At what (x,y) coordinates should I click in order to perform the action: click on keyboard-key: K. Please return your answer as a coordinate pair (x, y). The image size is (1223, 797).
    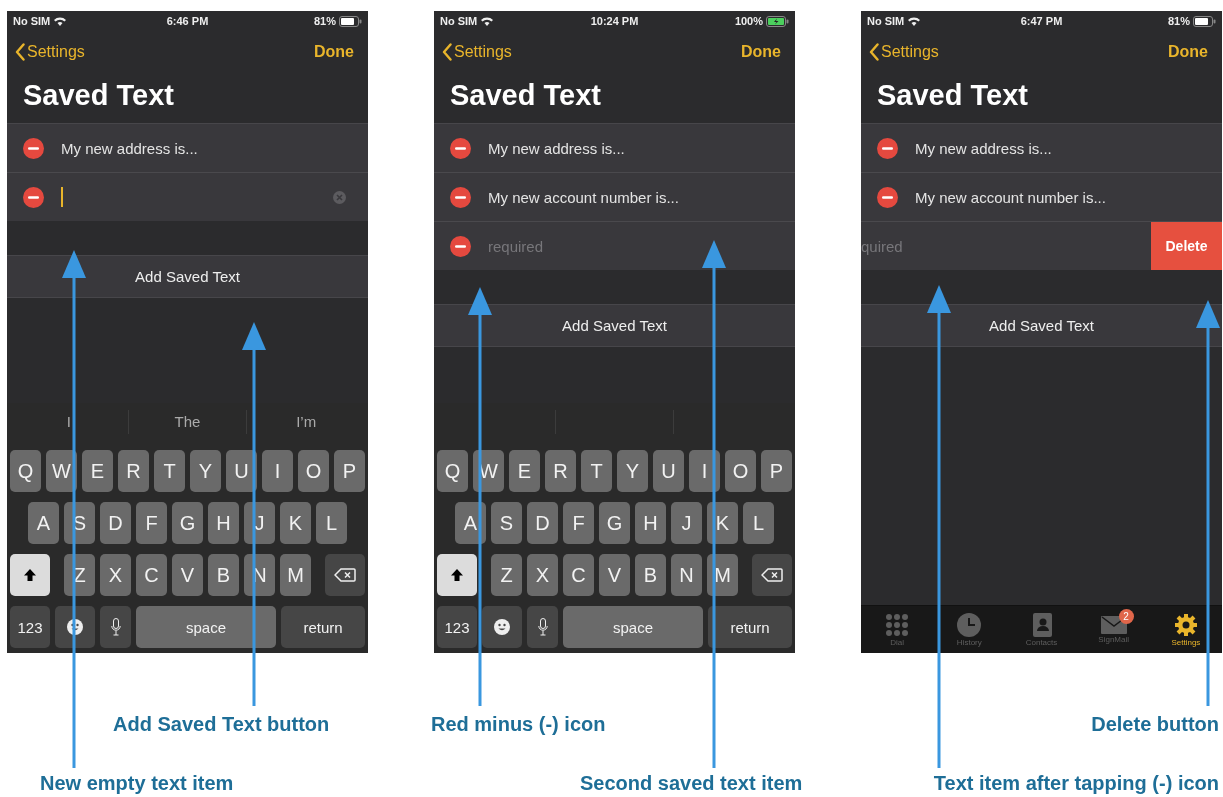
    Looking at the image, I should click on (295, 523).